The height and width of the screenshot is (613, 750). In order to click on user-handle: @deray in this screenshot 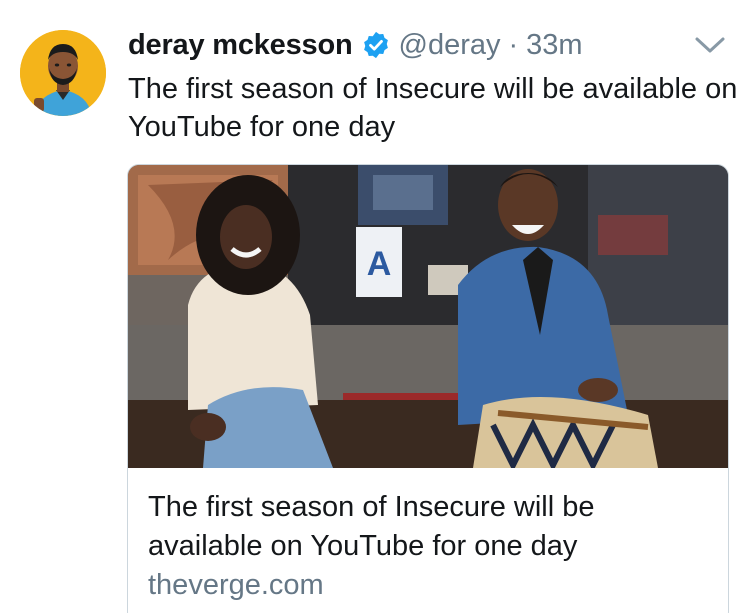, I will do `click(450, 45)`.